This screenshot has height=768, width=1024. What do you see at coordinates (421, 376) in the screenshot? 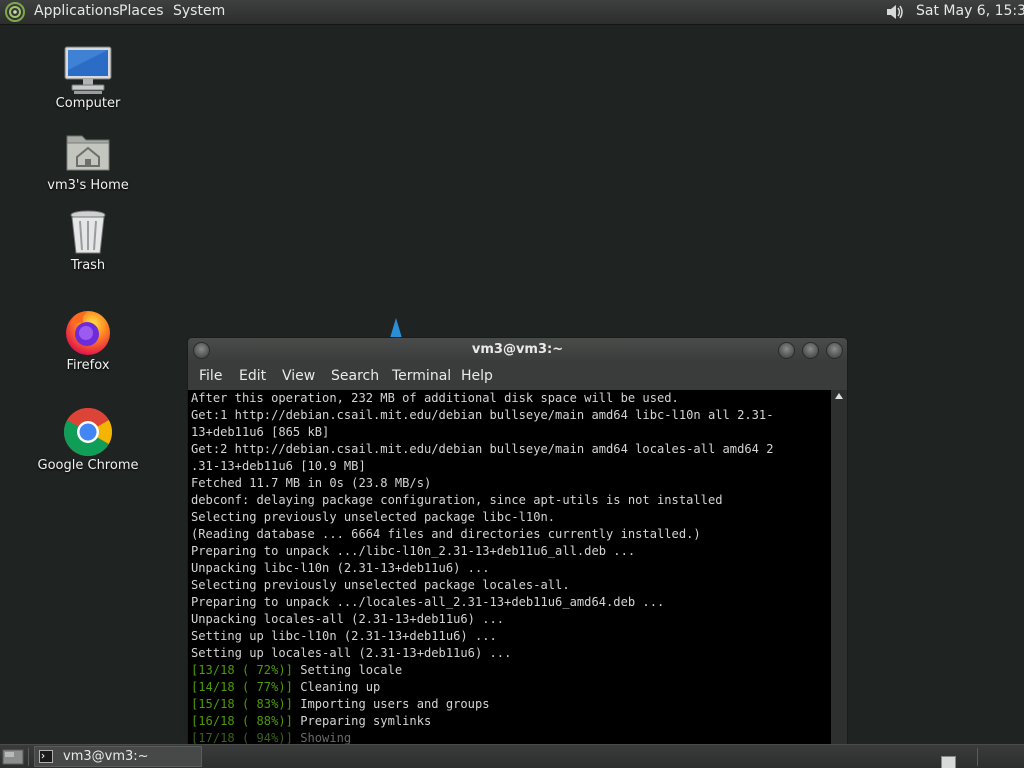
I see `menu-terminal: Terminal` at bounding box center [421, 376].